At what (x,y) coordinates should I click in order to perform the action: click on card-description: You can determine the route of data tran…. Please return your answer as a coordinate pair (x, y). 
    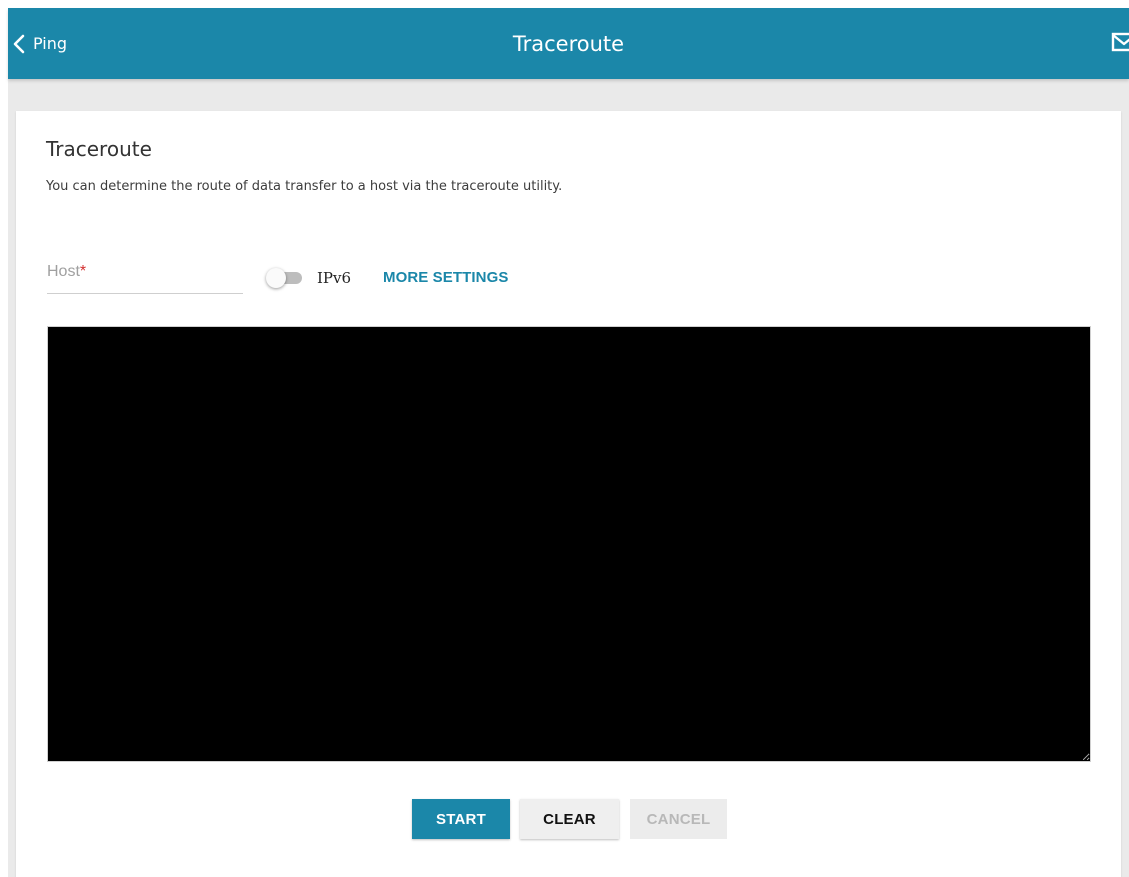
    Looking at the image, I should click on (304, 186).